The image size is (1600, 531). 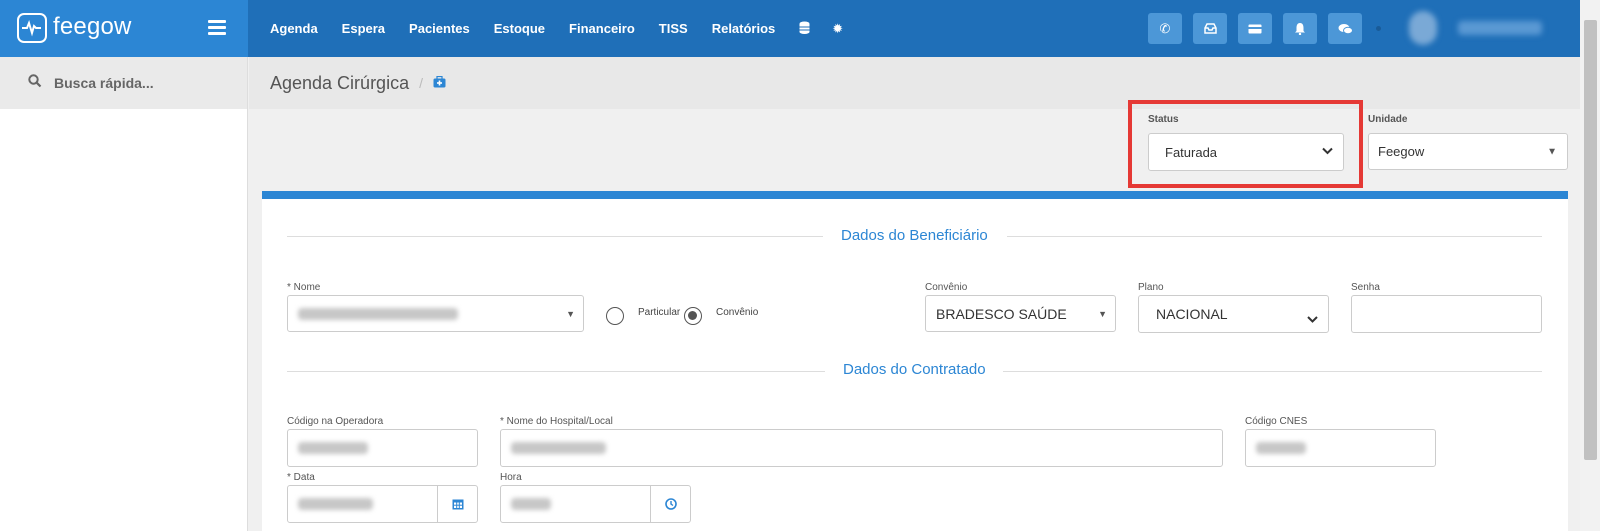 I want to click on gear-icon: ✹, so click(x=837, y=29).